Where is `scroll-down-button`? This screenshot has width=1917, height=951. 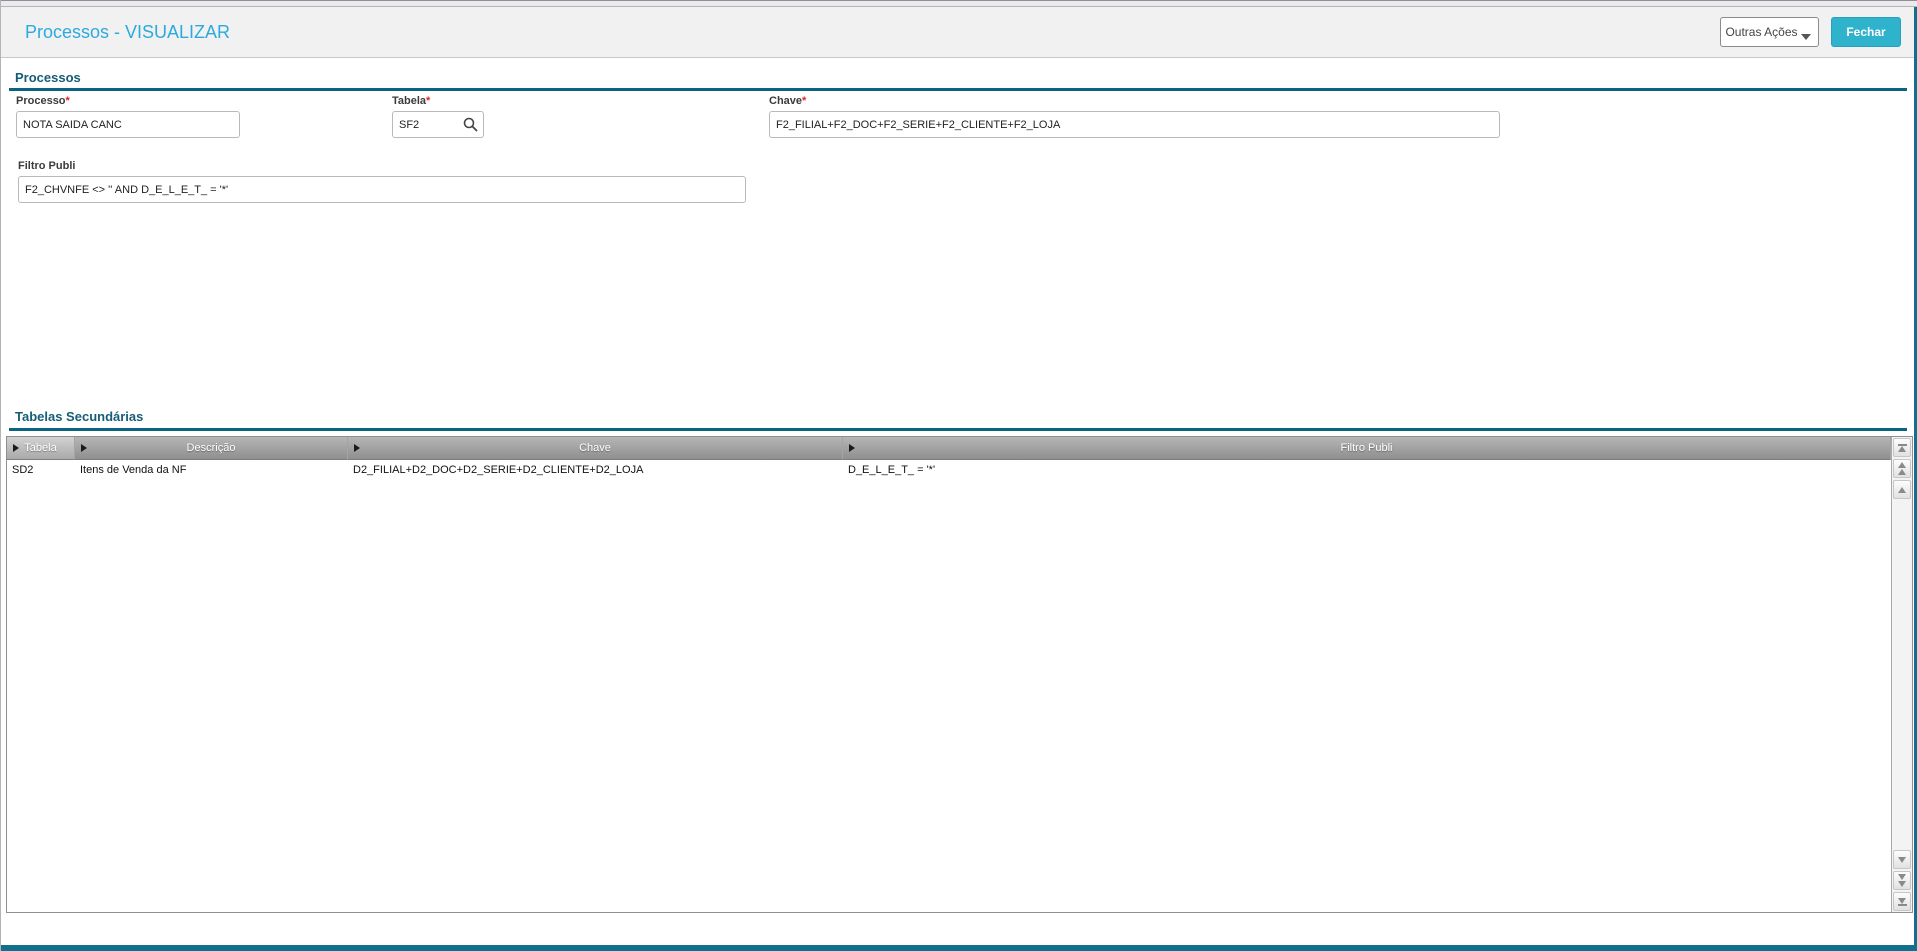
scroll-down-button is located at coordinates (1902, 859).